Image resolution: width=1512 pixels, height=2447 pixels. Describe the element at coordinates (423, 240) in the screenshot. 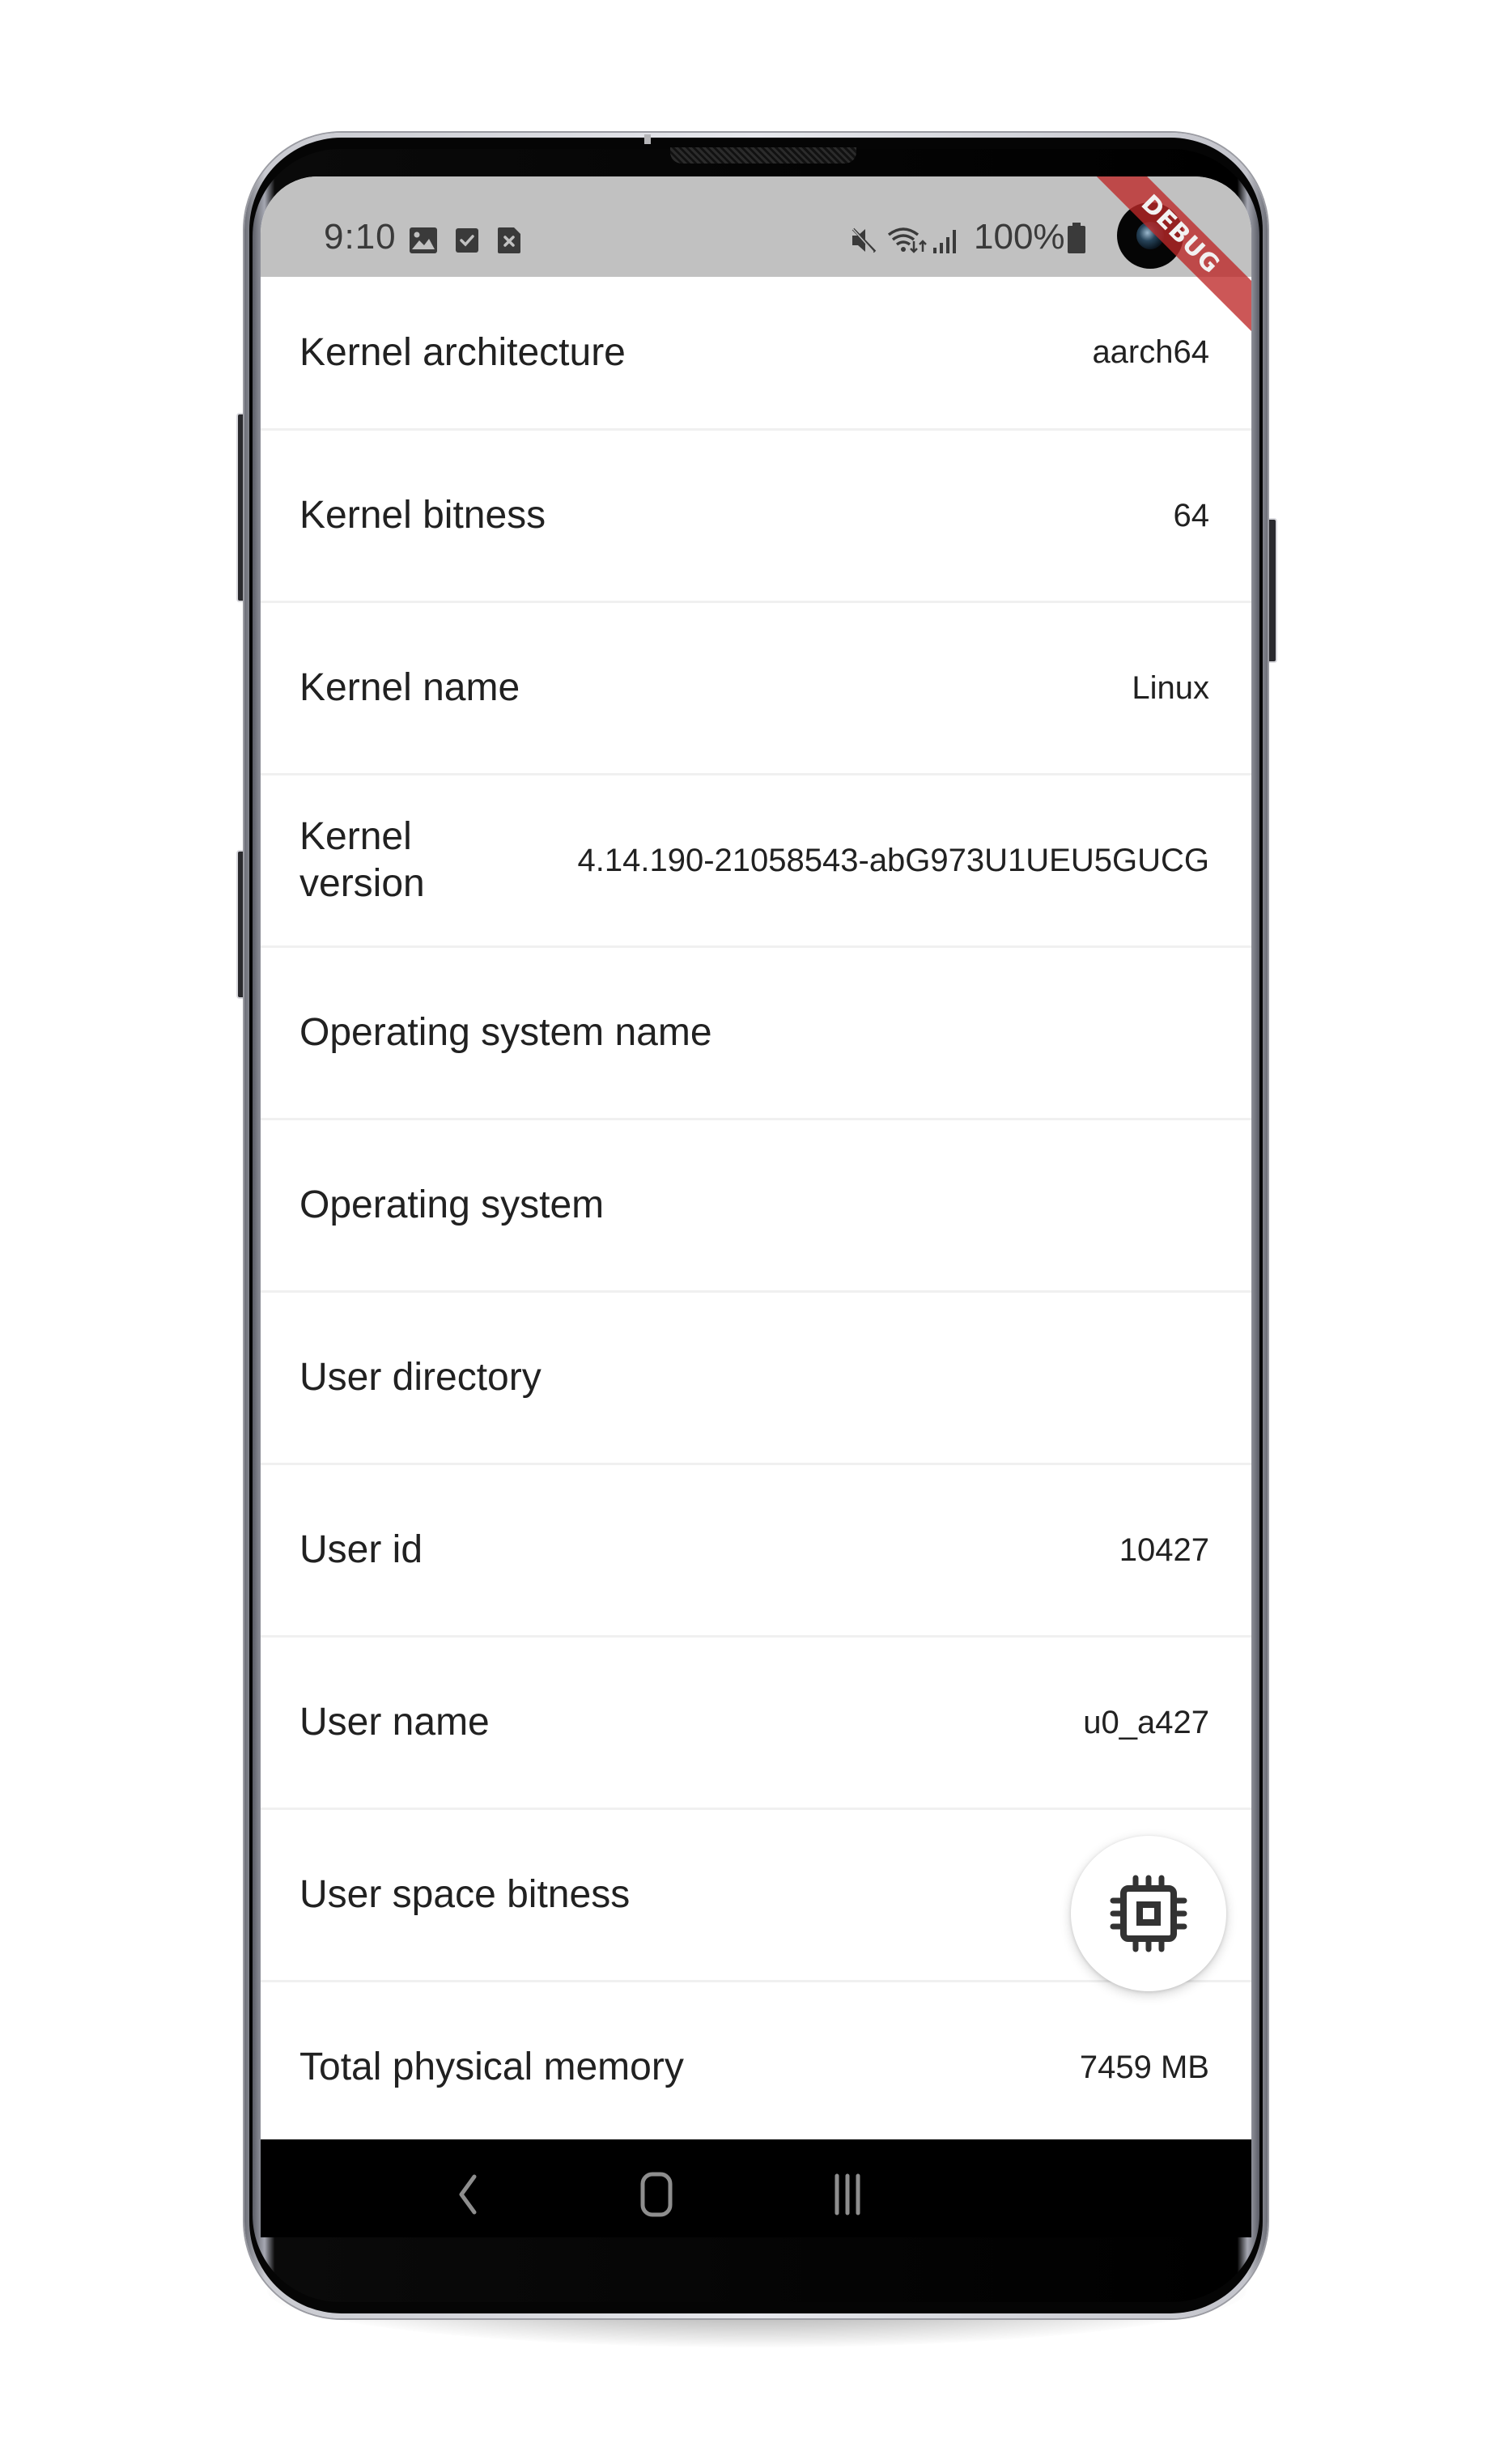

I see `image-notification-icon` at that location.